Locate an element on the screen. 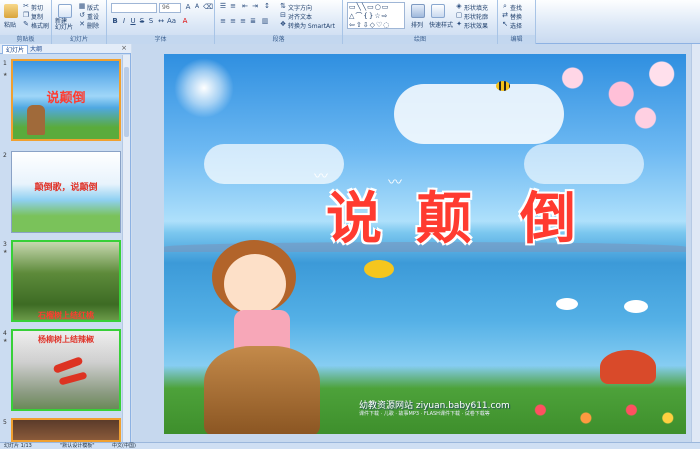 This screenshot has width=700, height=449. slide-title-char: 颠 is located at coordinates (444, 214).